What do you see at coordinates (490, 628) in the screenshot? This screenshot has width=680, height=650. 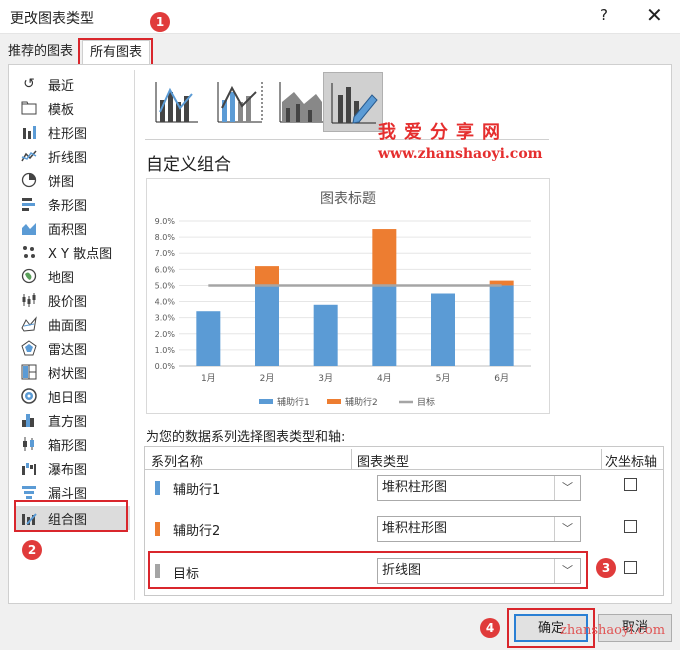 I see `step-badge-4: 4` at bounding box center [490, 628].